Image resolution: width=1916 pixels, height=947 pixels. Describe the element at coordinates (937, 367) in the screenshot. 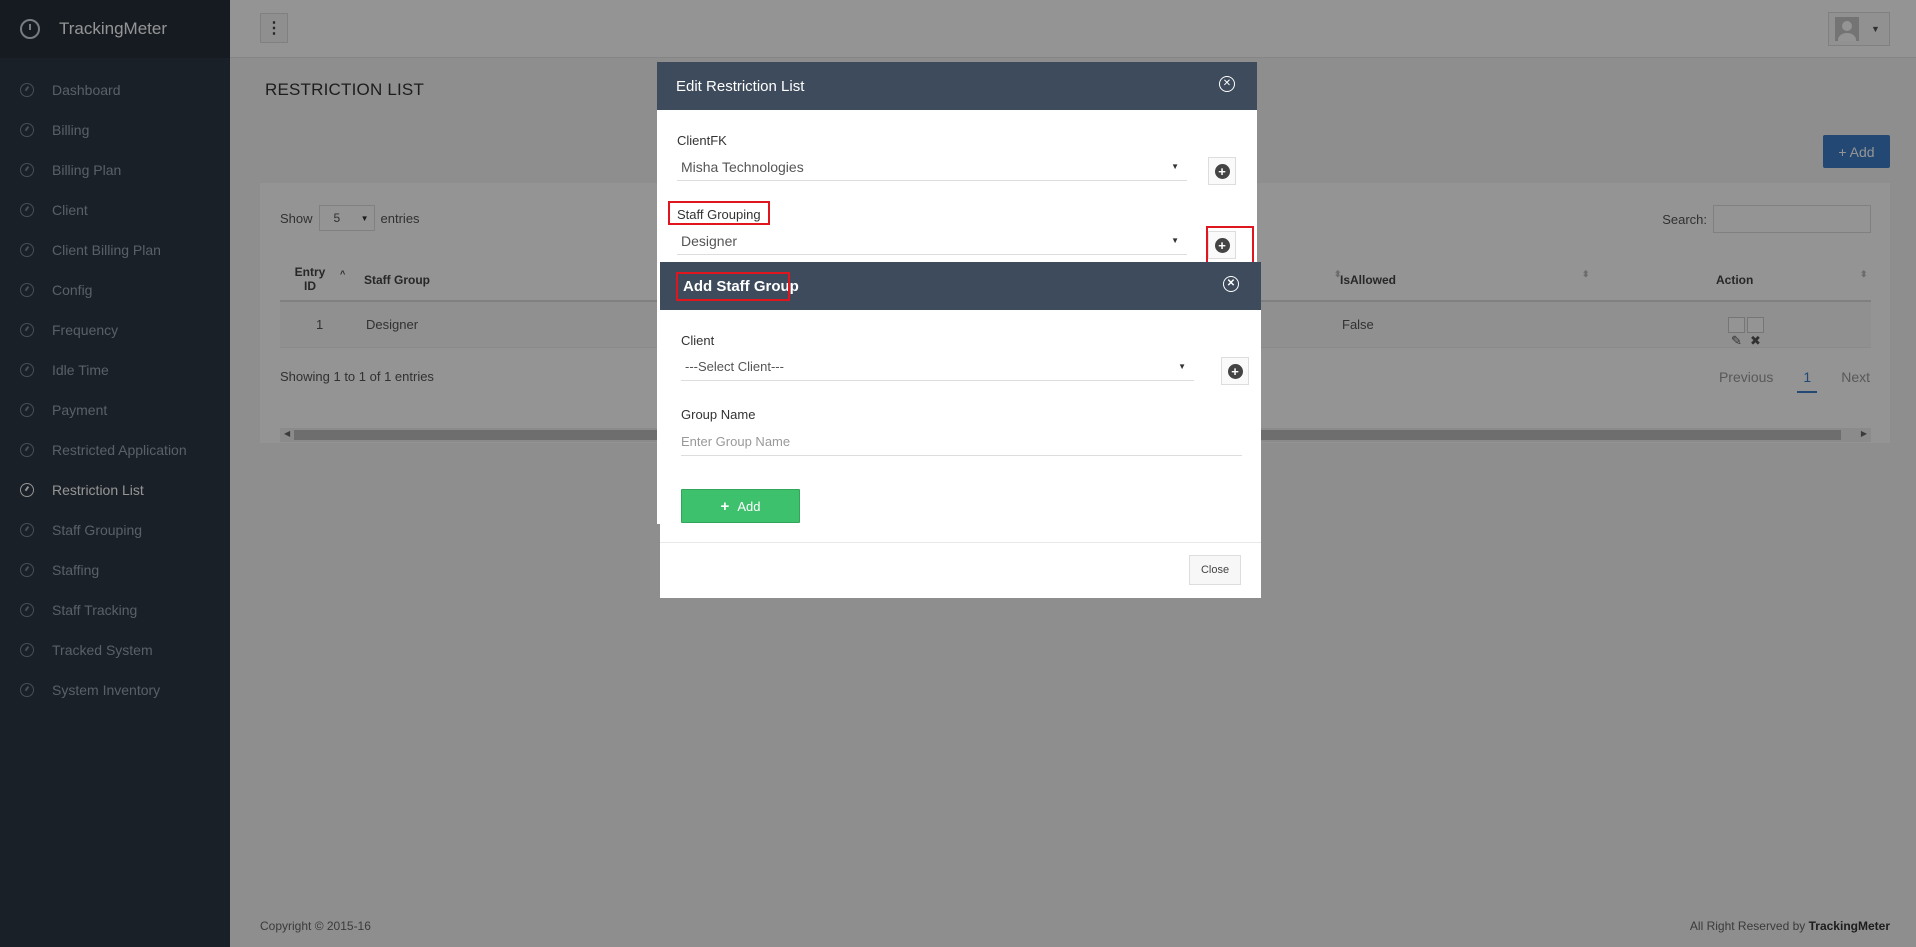

I see `client-select: ---Select Client--- ▼` at that location.